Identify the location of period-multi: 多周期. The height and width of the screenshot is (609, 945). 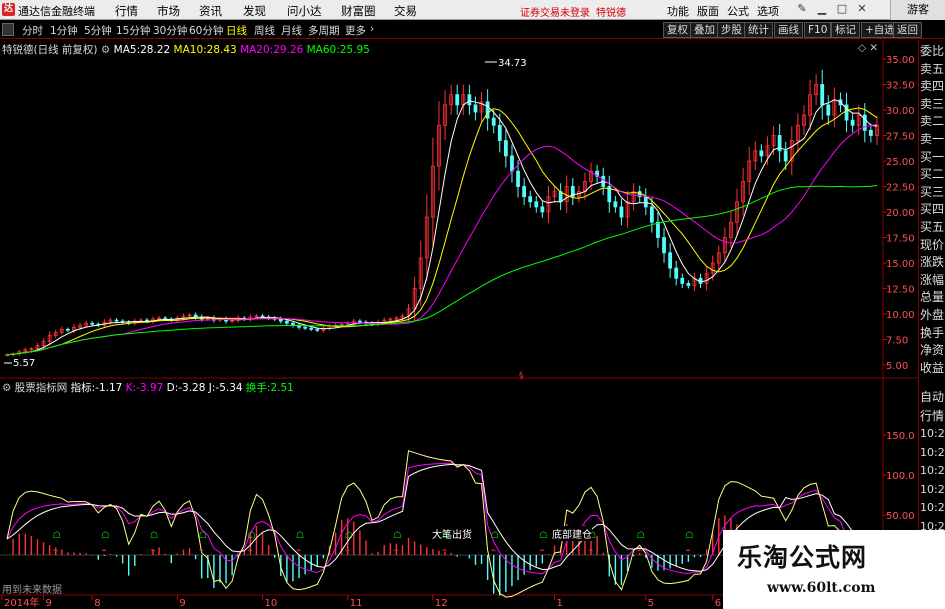
(324, 30).